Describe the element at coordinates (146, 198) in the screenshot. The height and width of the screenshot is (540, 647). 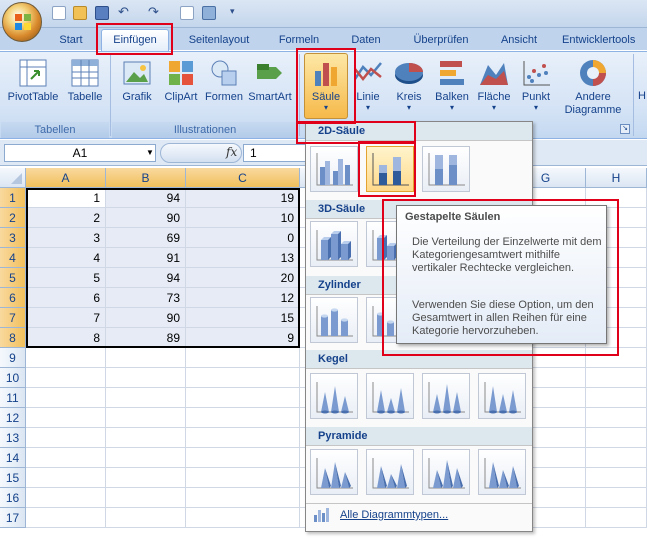
I see `cell-b1: 94` at that location.